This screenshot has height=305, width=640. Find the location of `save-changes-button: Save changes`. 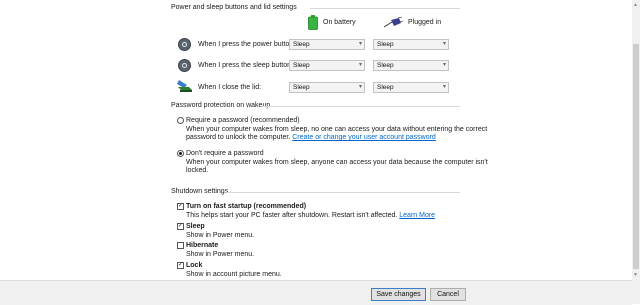

save-changes-button: Save changes is located at coordinates (398, 294).